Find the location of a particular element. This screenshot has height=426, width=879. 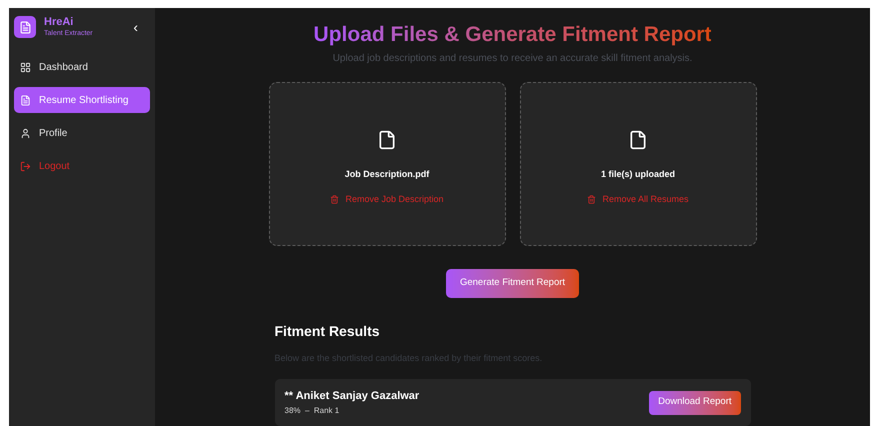

nav-item: Profile is located at coordinates (82, 133).